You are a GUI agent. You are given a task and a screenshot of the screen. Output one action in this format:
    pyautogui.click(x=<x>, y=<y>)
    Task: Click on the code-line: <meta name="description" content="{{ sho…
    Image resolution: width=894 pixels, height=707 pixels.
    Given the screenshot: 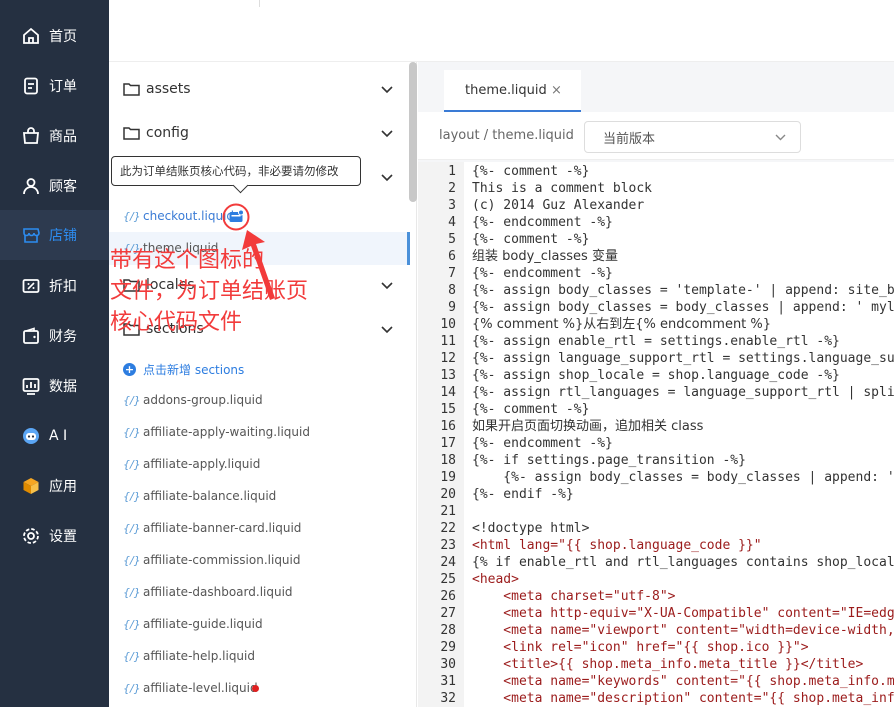 What is the action you would take?
    pyautogui.click(x=683, y=698)
    